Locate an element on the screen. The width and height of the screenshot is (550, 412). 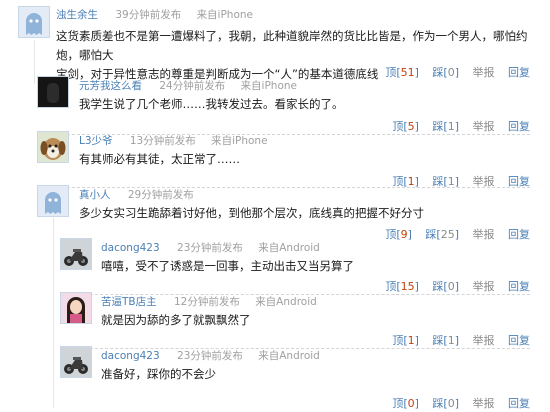
username-link: 浊生余生 is located at coordinates (77, 15).